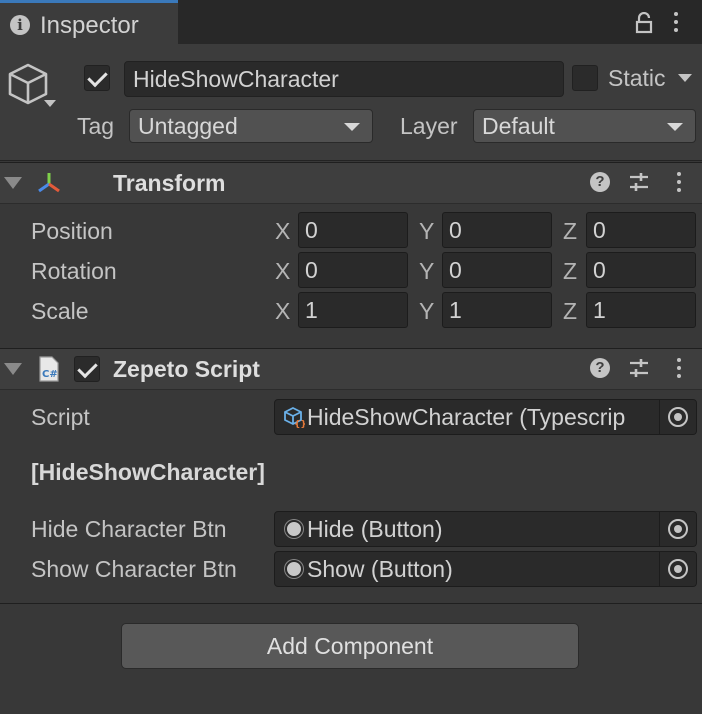 This screenshot has height=714, width=702. Describe the element at coordinates (60, 311) in the screenshot. I see `scale-label: Scale` at that location.